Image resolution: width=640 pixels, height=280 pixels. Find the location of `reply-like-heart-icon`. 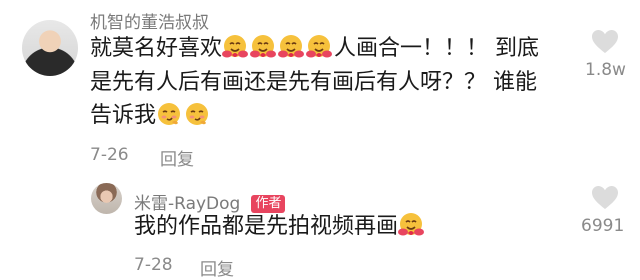

reply-like-heart-icon is located at coordinates (605, 197).